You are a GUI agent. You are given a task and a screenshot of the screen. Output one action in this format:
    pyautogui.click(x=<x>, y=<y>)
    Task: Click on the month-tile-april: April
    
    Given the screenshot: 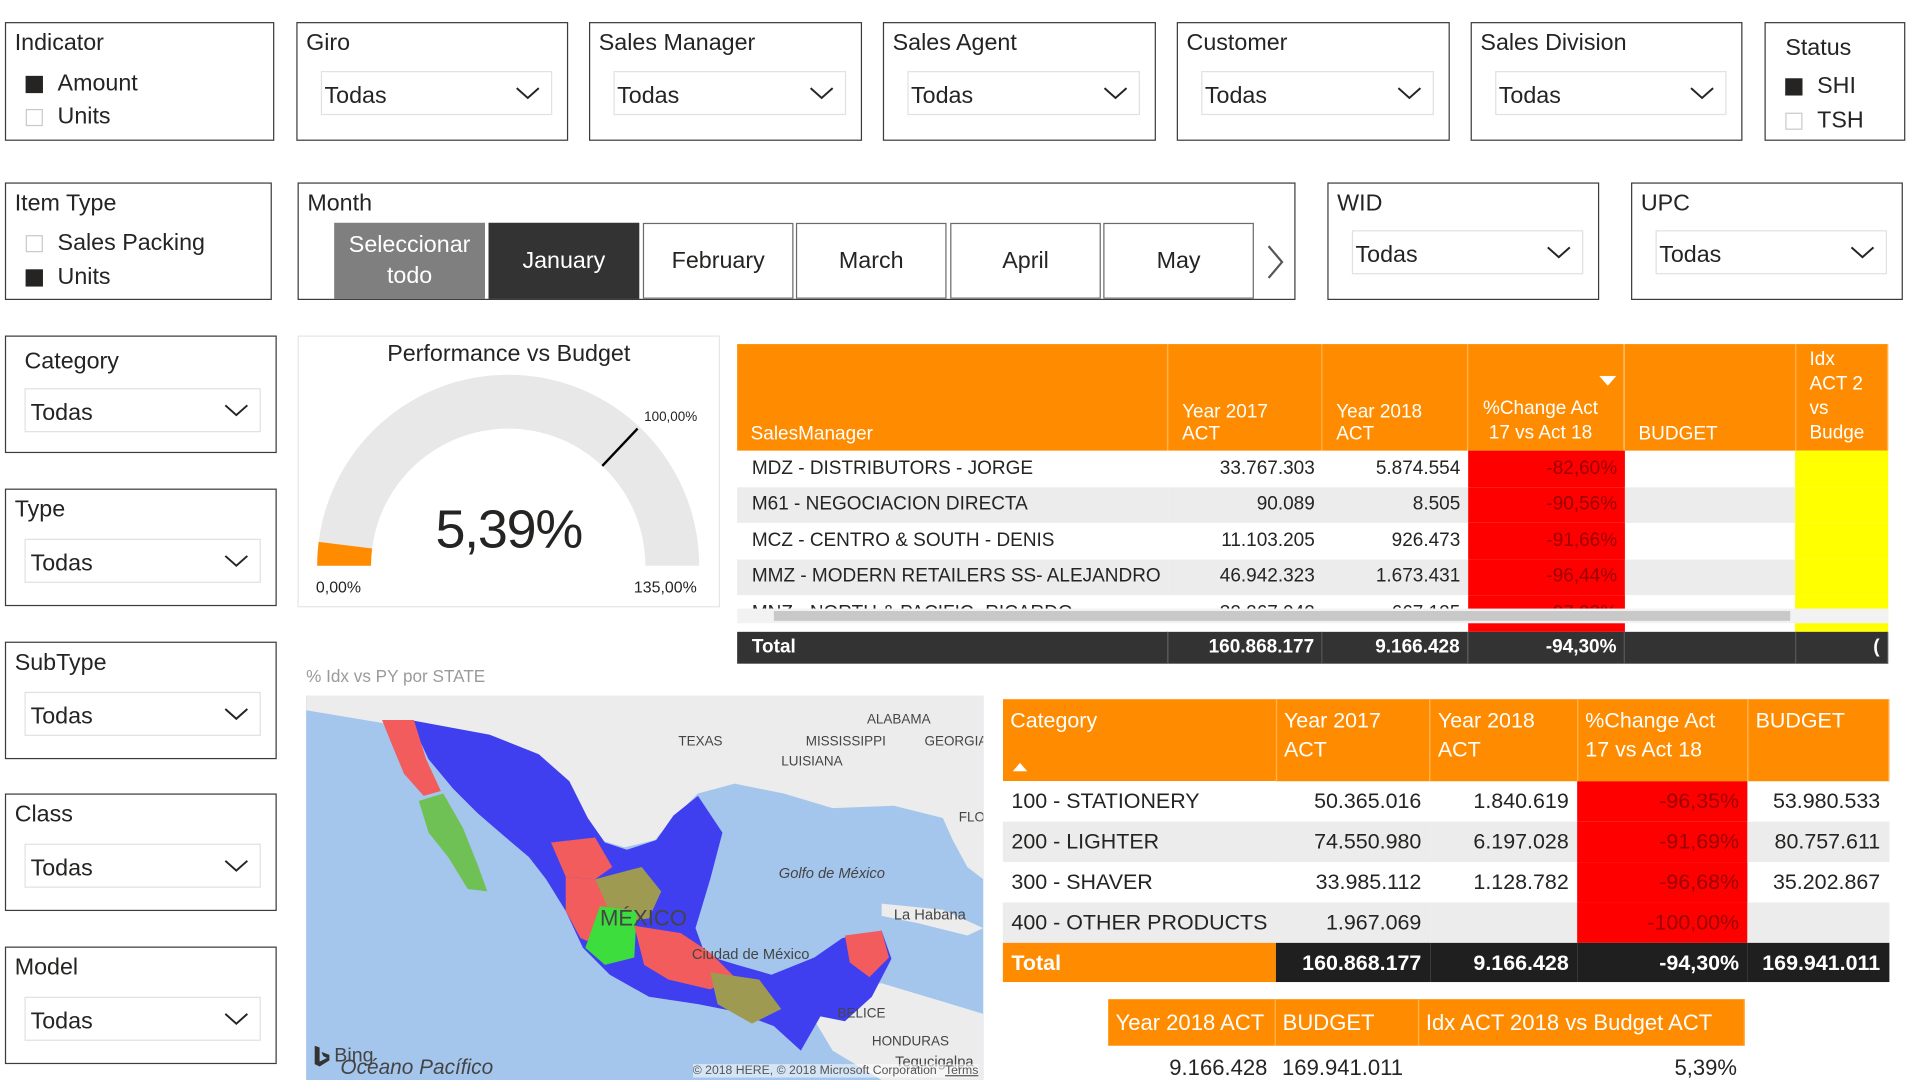 What is the action you would take?
    pyautogui.click(x=1025, y=260)
    